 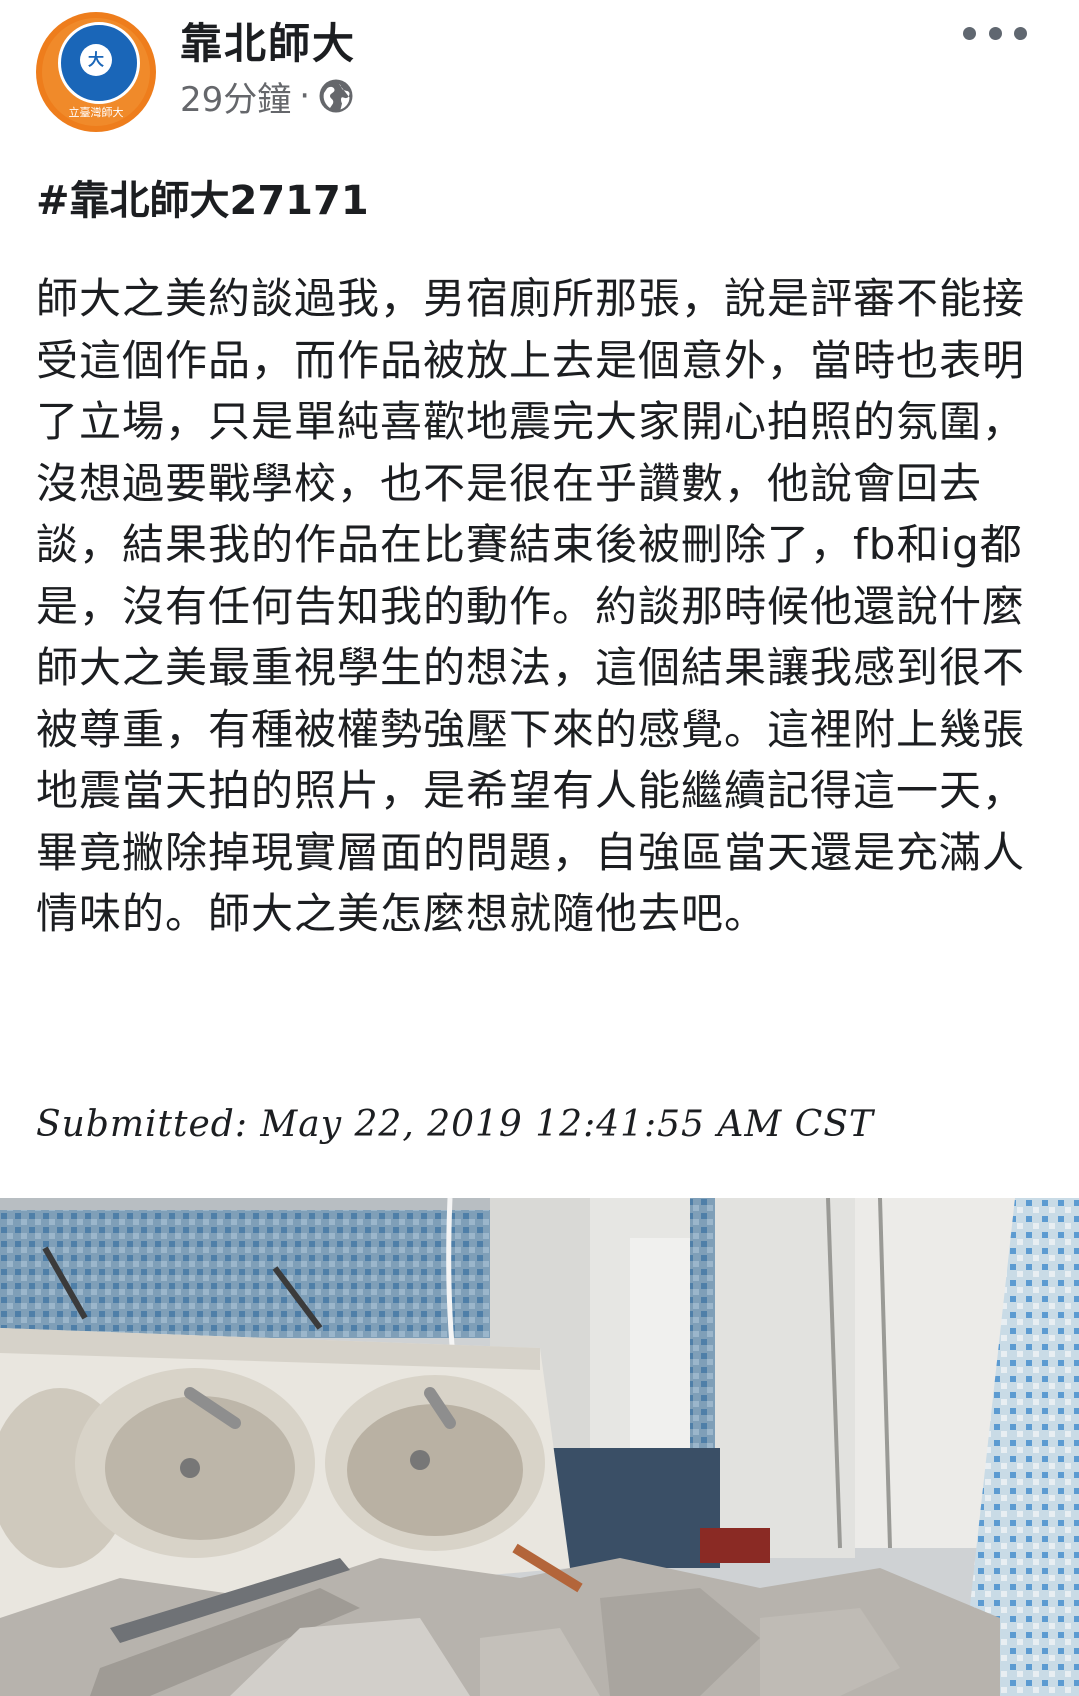 I want to click on post-hashtag: #靠北師大27171, so click(x=202, y=197).